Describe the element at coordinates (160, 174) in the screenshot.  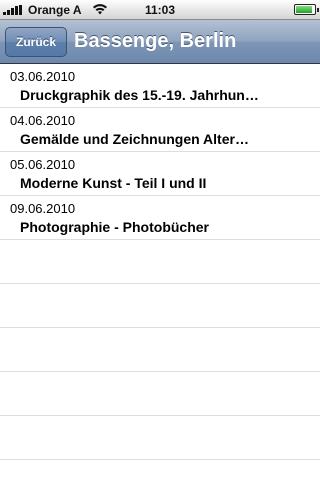
I see `list-item: 05.06.2010 Moderne Kunst - Teil I und II` at that location.